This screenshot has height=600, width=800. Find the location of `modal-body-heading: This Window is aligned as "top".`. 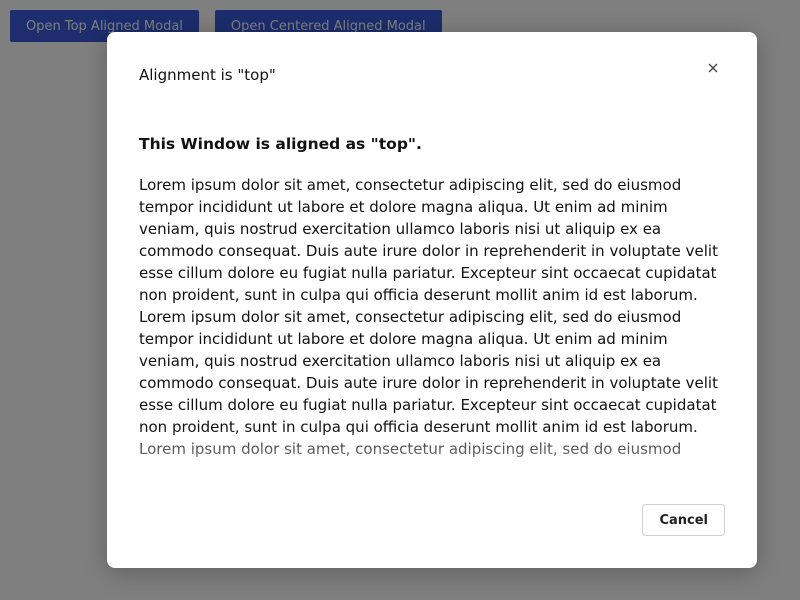

modal-body-heading: This Window is aligned as "top". is located at coordinates (280, 144).